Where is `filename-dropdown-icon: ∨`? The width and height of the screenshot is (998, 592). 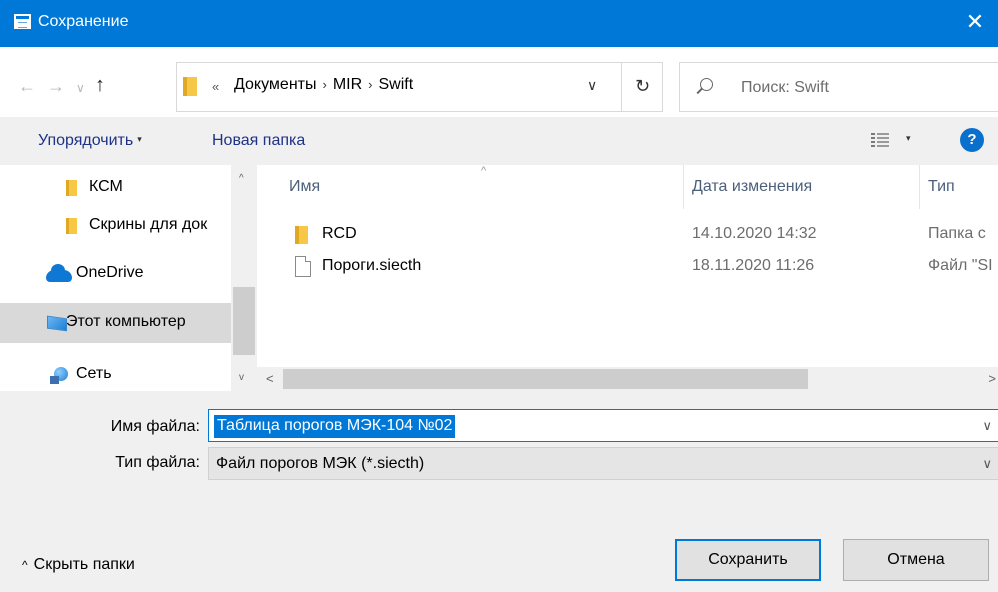
filename-dropdown-icon: ∨ is located at coordinates (987, 426).